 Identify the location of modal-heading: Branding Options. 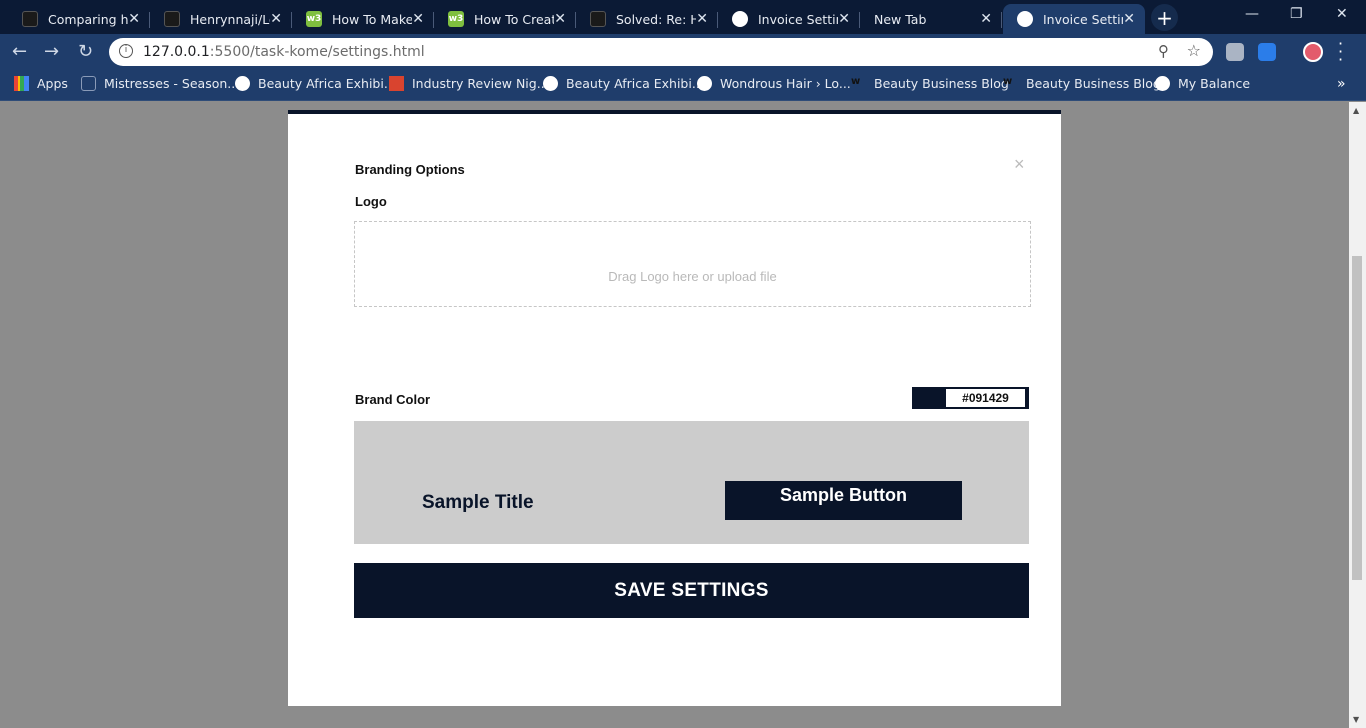
(410, 169).